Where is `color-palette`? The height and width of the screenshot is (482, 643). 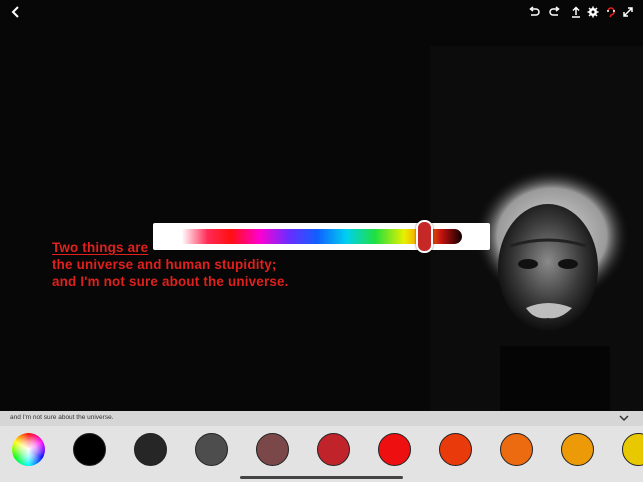
color-palette is located at coordinates (321, 454).